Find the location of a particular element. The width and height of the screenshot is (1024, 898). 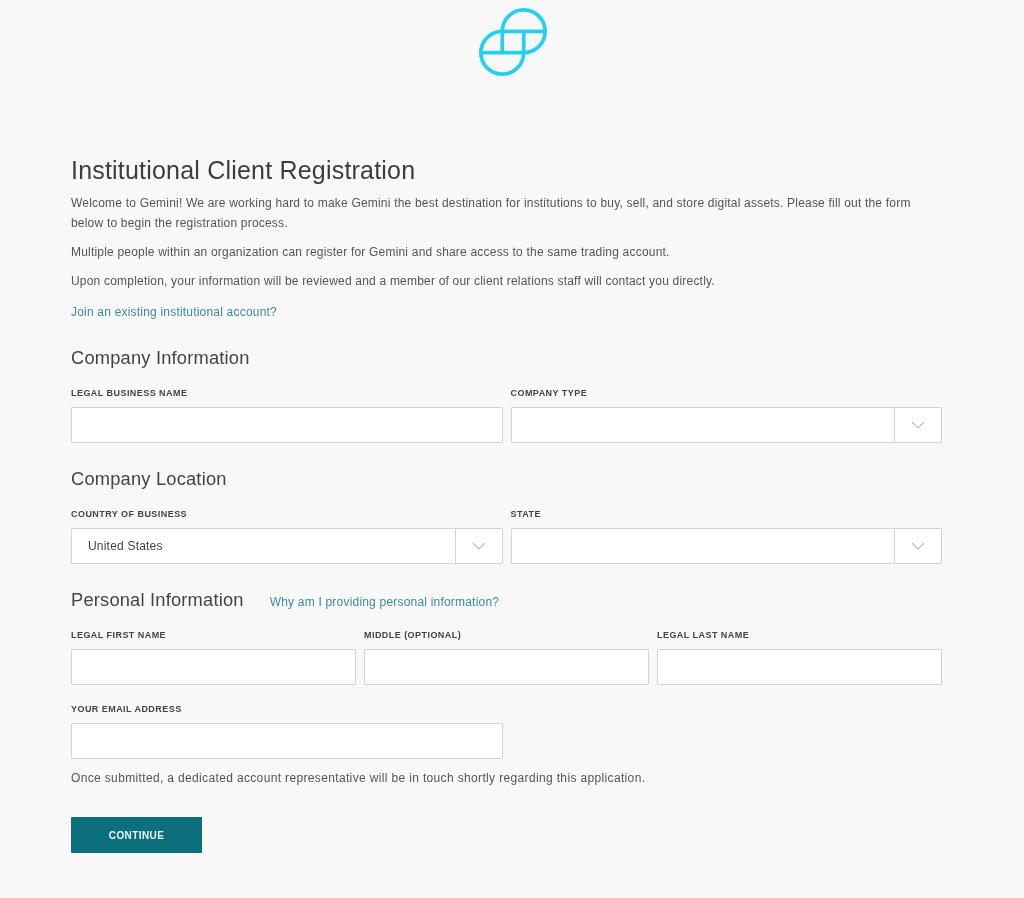

join-account-link: Join an existing institutional account? is located at coordinates (174, 312).